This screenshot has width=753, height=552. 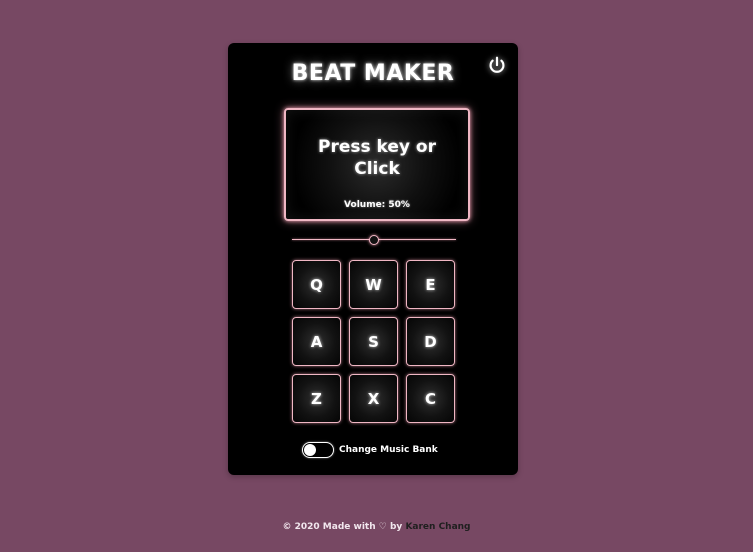 What do you see at coordinates (377, 158) in the screenshot?
I see `display-text: Press key or Click` at bounding box center [377, 158].